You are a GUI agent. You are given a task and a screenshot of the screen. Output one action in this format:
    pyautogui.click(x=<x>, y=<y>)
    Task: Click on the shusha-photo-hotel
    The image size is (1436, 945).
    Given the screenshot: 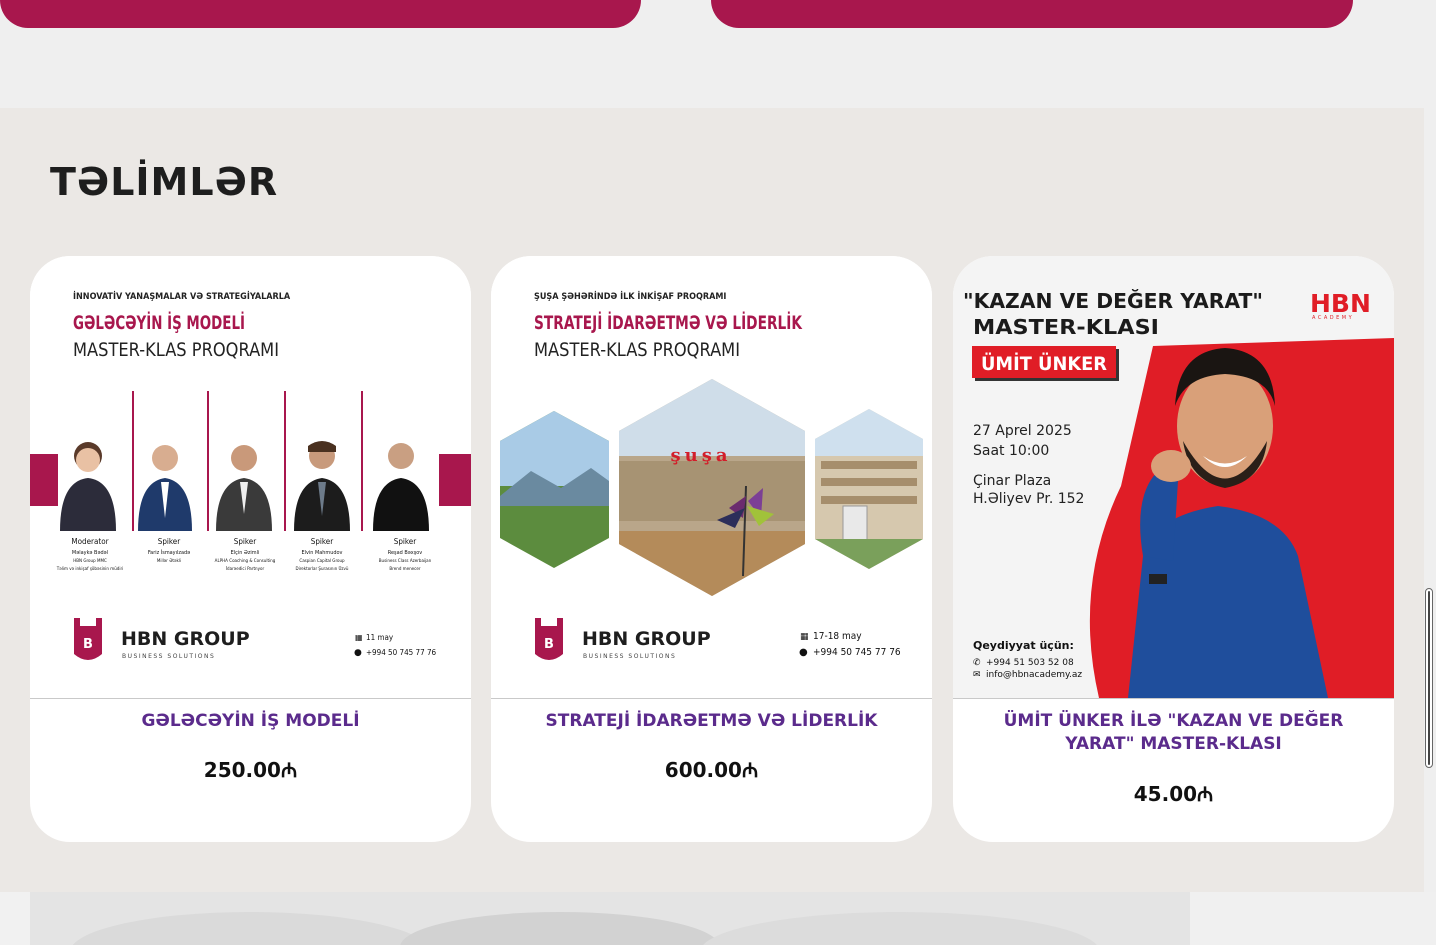 What is the action you would take?
    pyautogui.click(x=869, y=489)
    